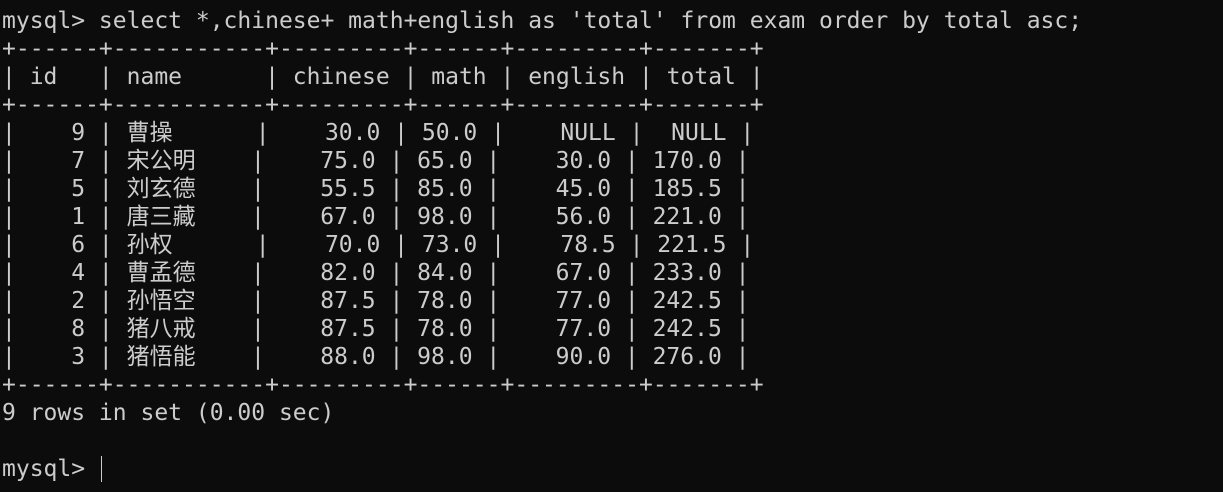  What do you see at coordinates (376, 329) in the screenshot?
I see `table-row: | 8 | 猪八戒 | 87.5 | 78.0 | 77.0 | 242.5 |` at bounding box center [376, 329].